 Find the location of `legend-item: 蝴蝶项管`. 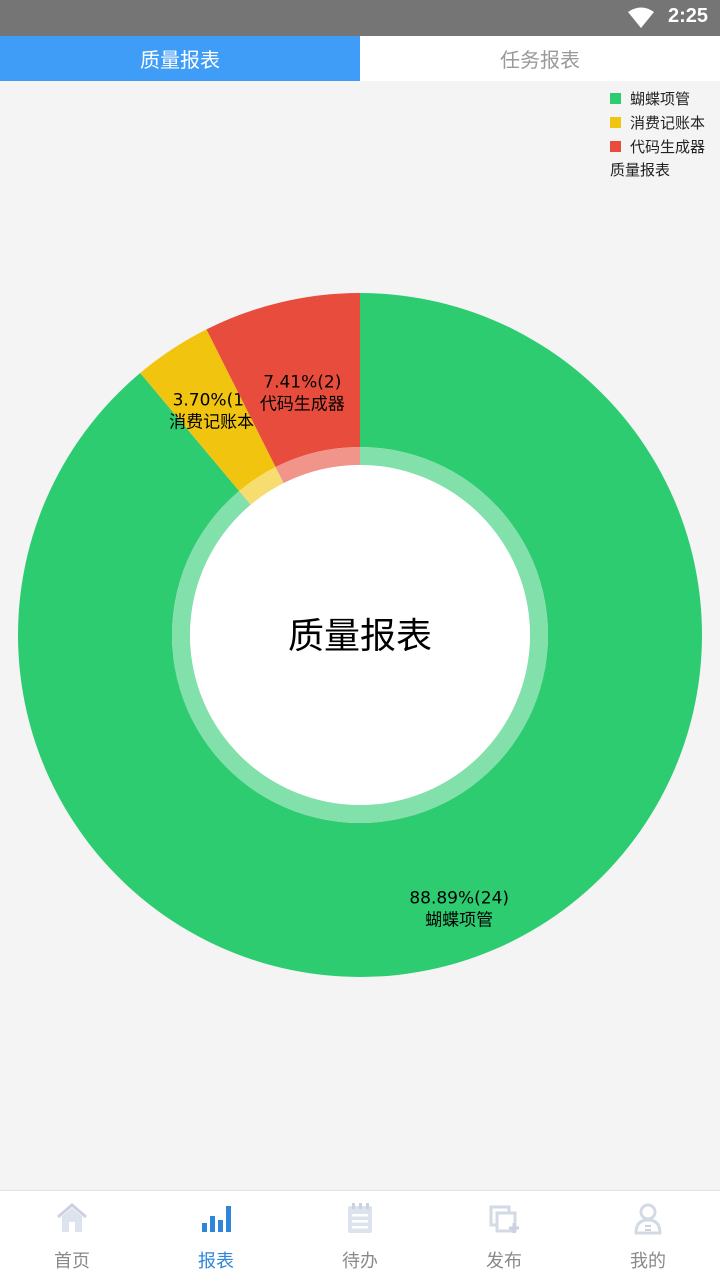

legend-item: 蝴蝶项管 is located at coordinates (665, 98).